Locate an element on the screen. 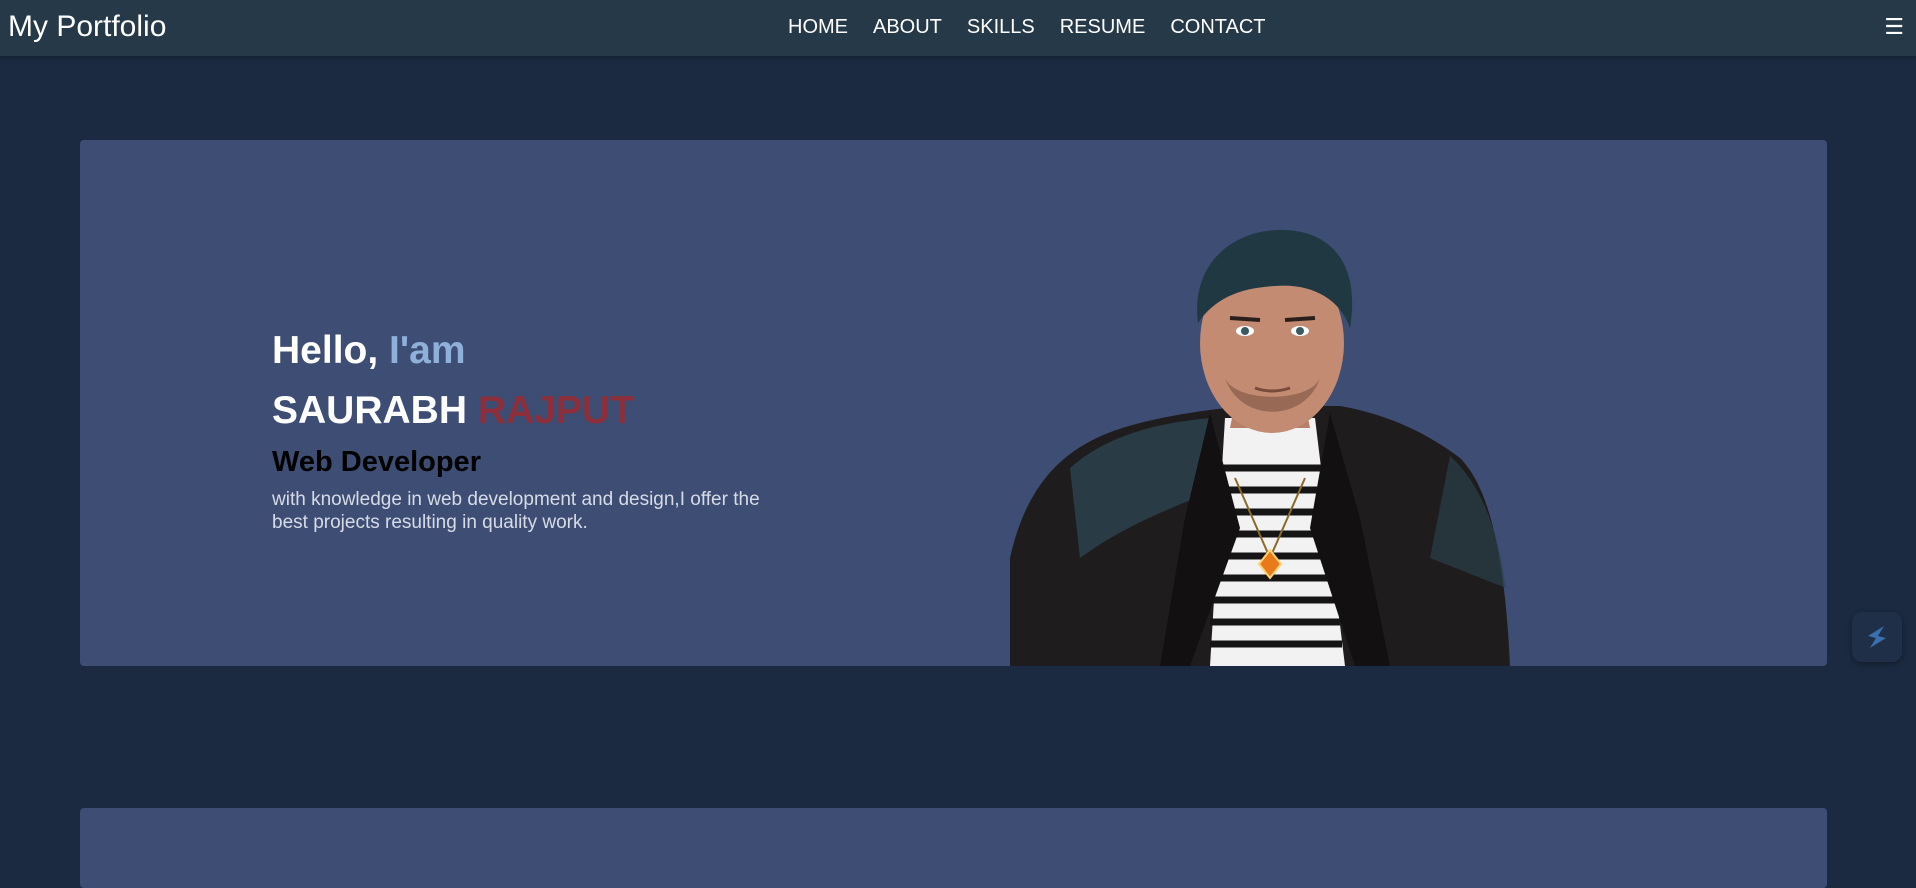 The width and height of the screenshot is (1916, 888). next-section-card is located at coordinates (953, 848).